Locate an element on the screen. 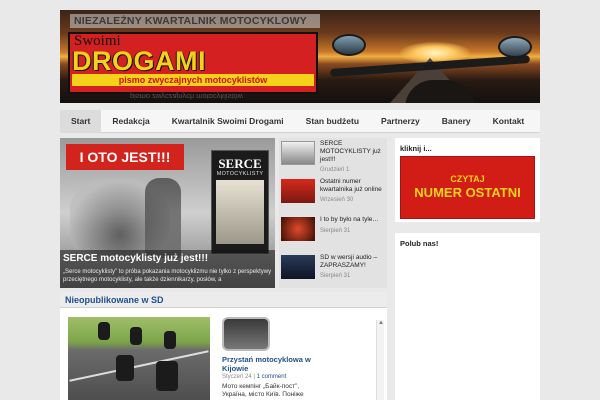 The width and height of the screenshot is (600, 400). sidebar-widget-latest: kliknij i... CZYTAJ NUMER OSTATNI is located at coordinates (467, 180).